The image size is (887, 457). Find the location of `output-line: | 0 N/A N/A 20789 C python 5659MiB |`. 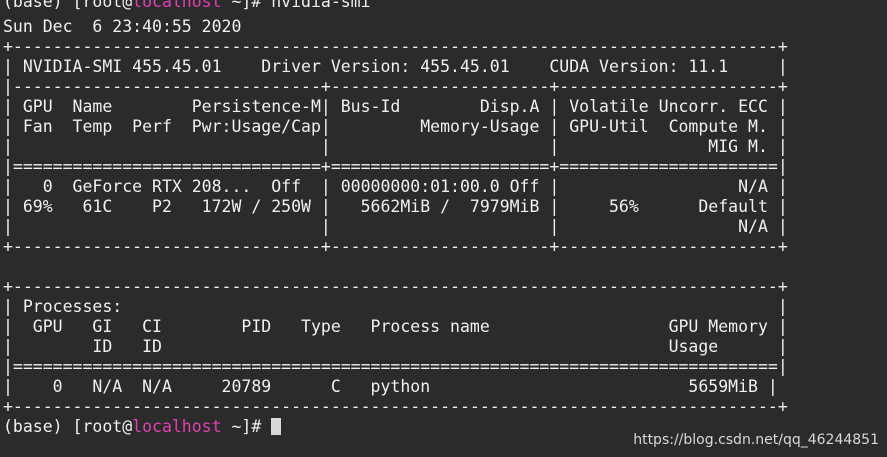

output-line: | 0 N/A N/A 20789 C python 5659MiB | is located at coordinates (390, 386).